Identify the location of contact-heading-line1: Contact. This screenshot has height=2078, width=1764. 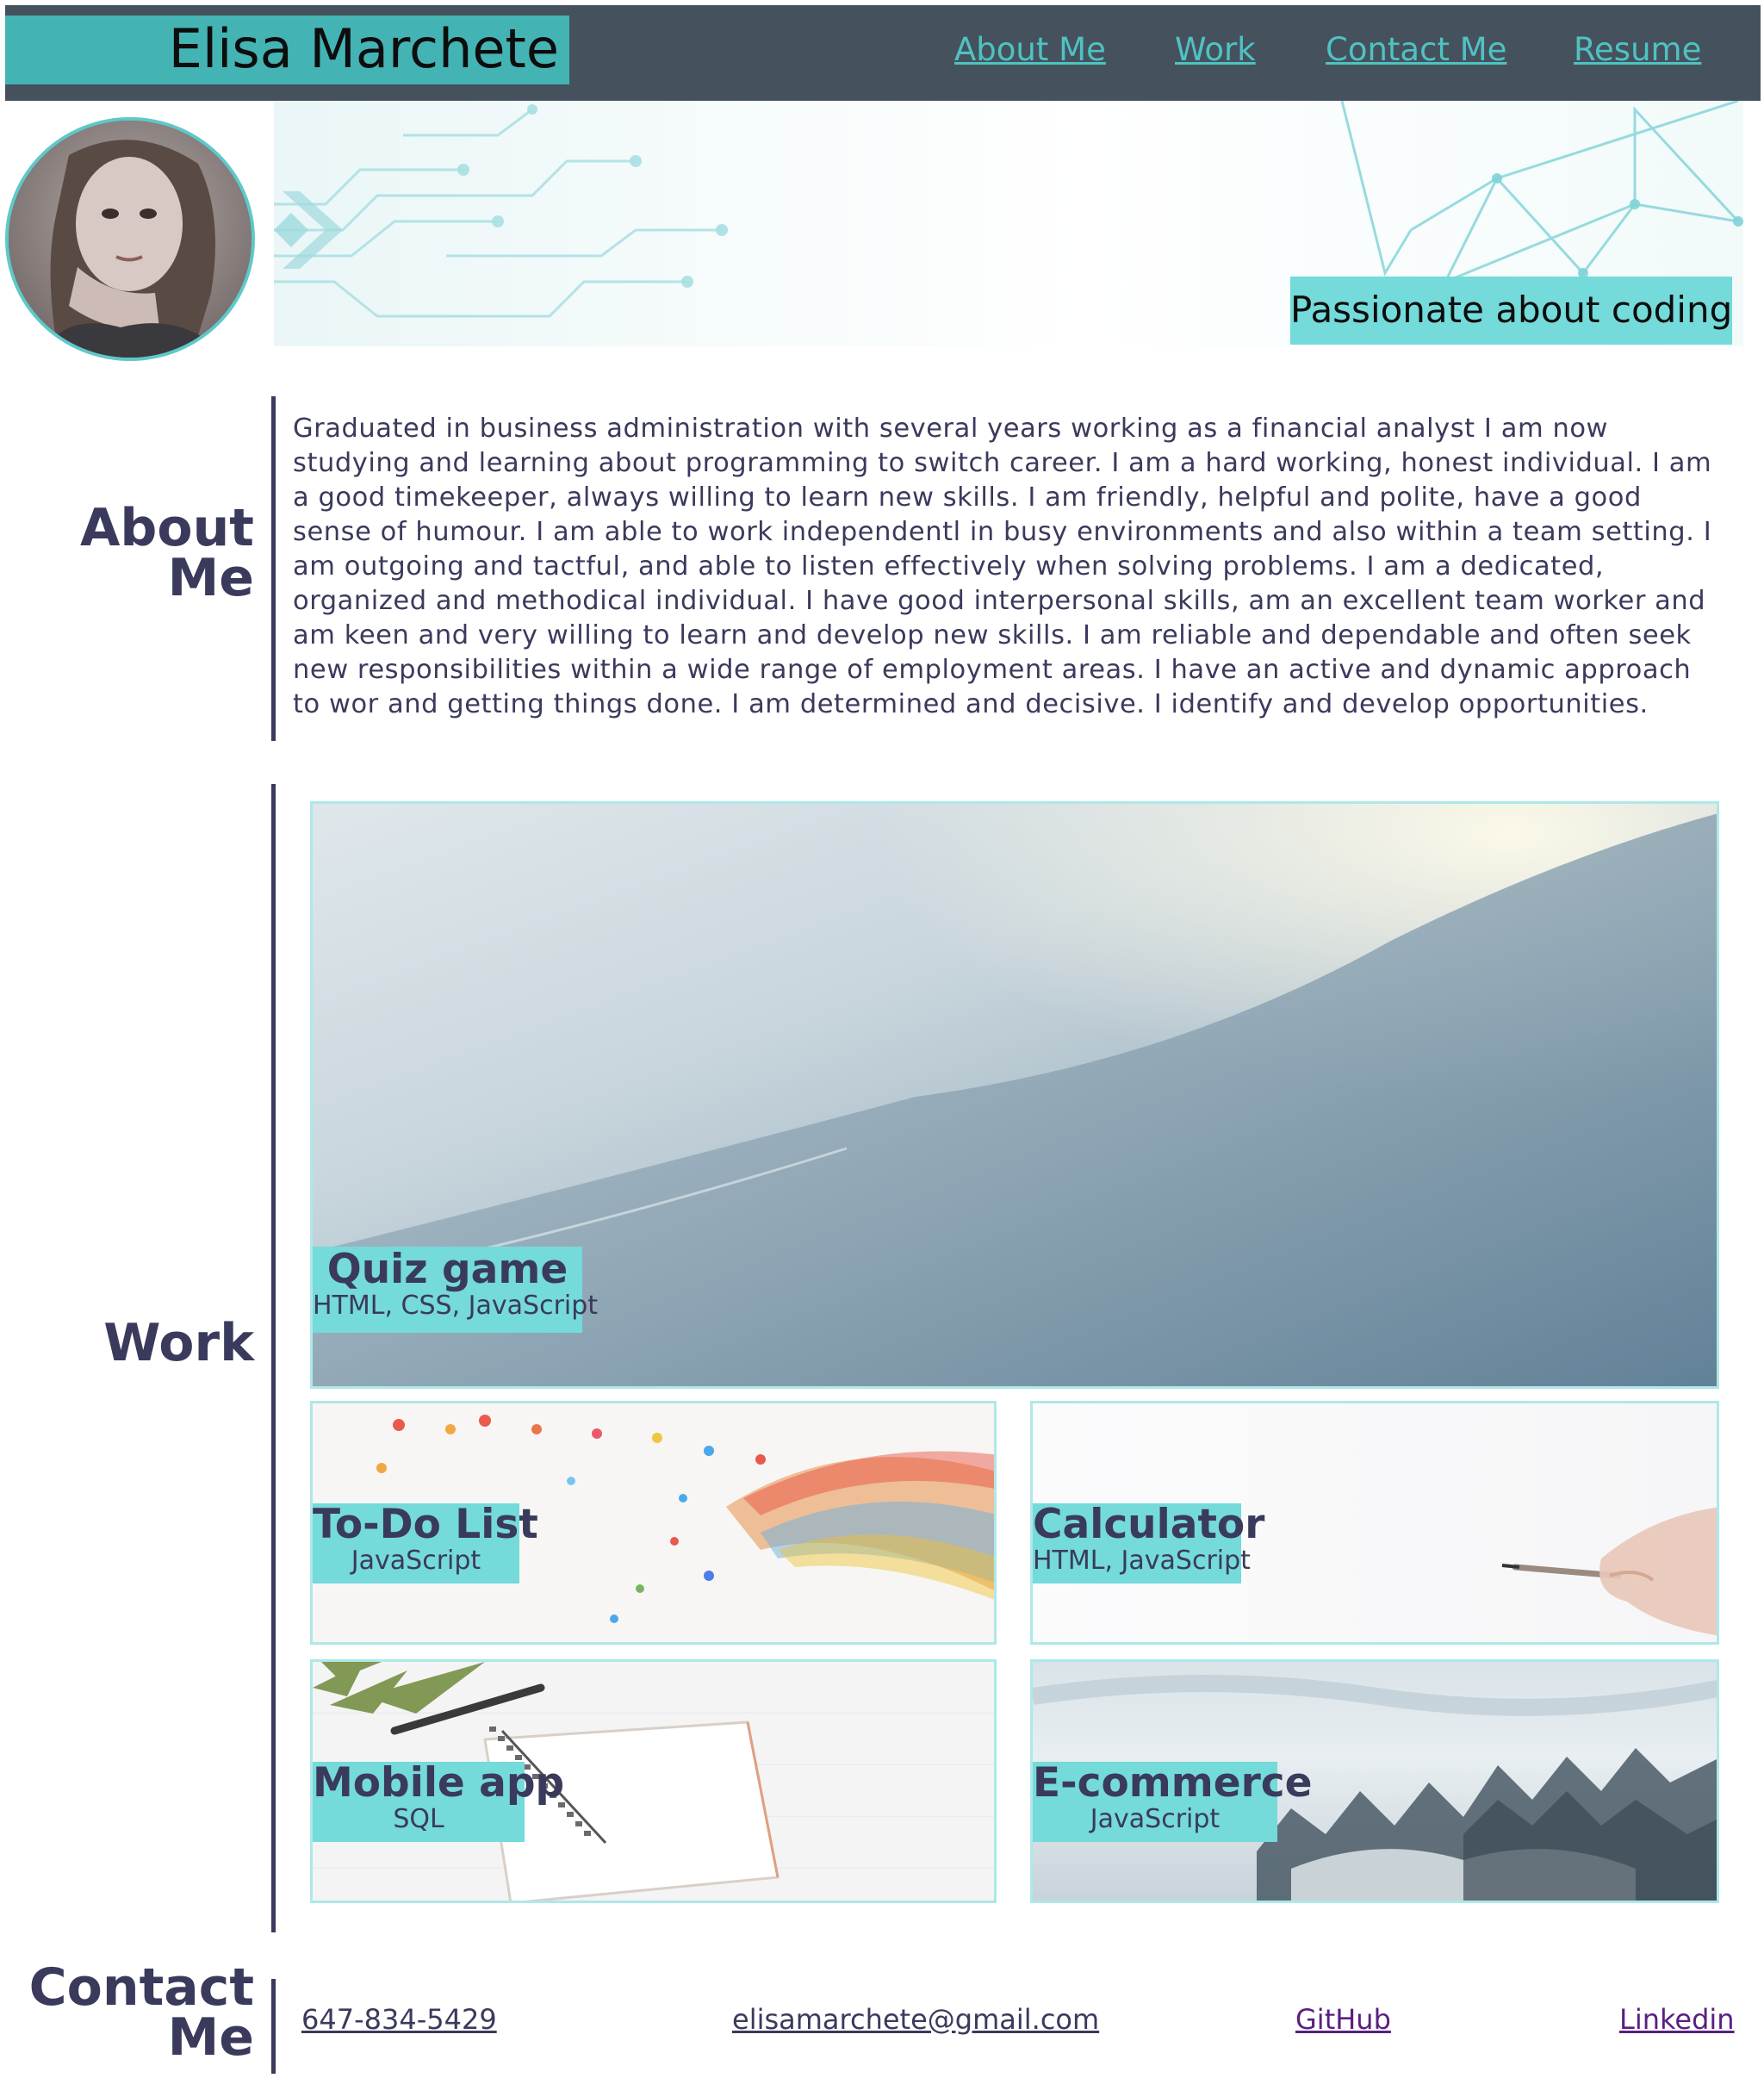
(141, 1987).